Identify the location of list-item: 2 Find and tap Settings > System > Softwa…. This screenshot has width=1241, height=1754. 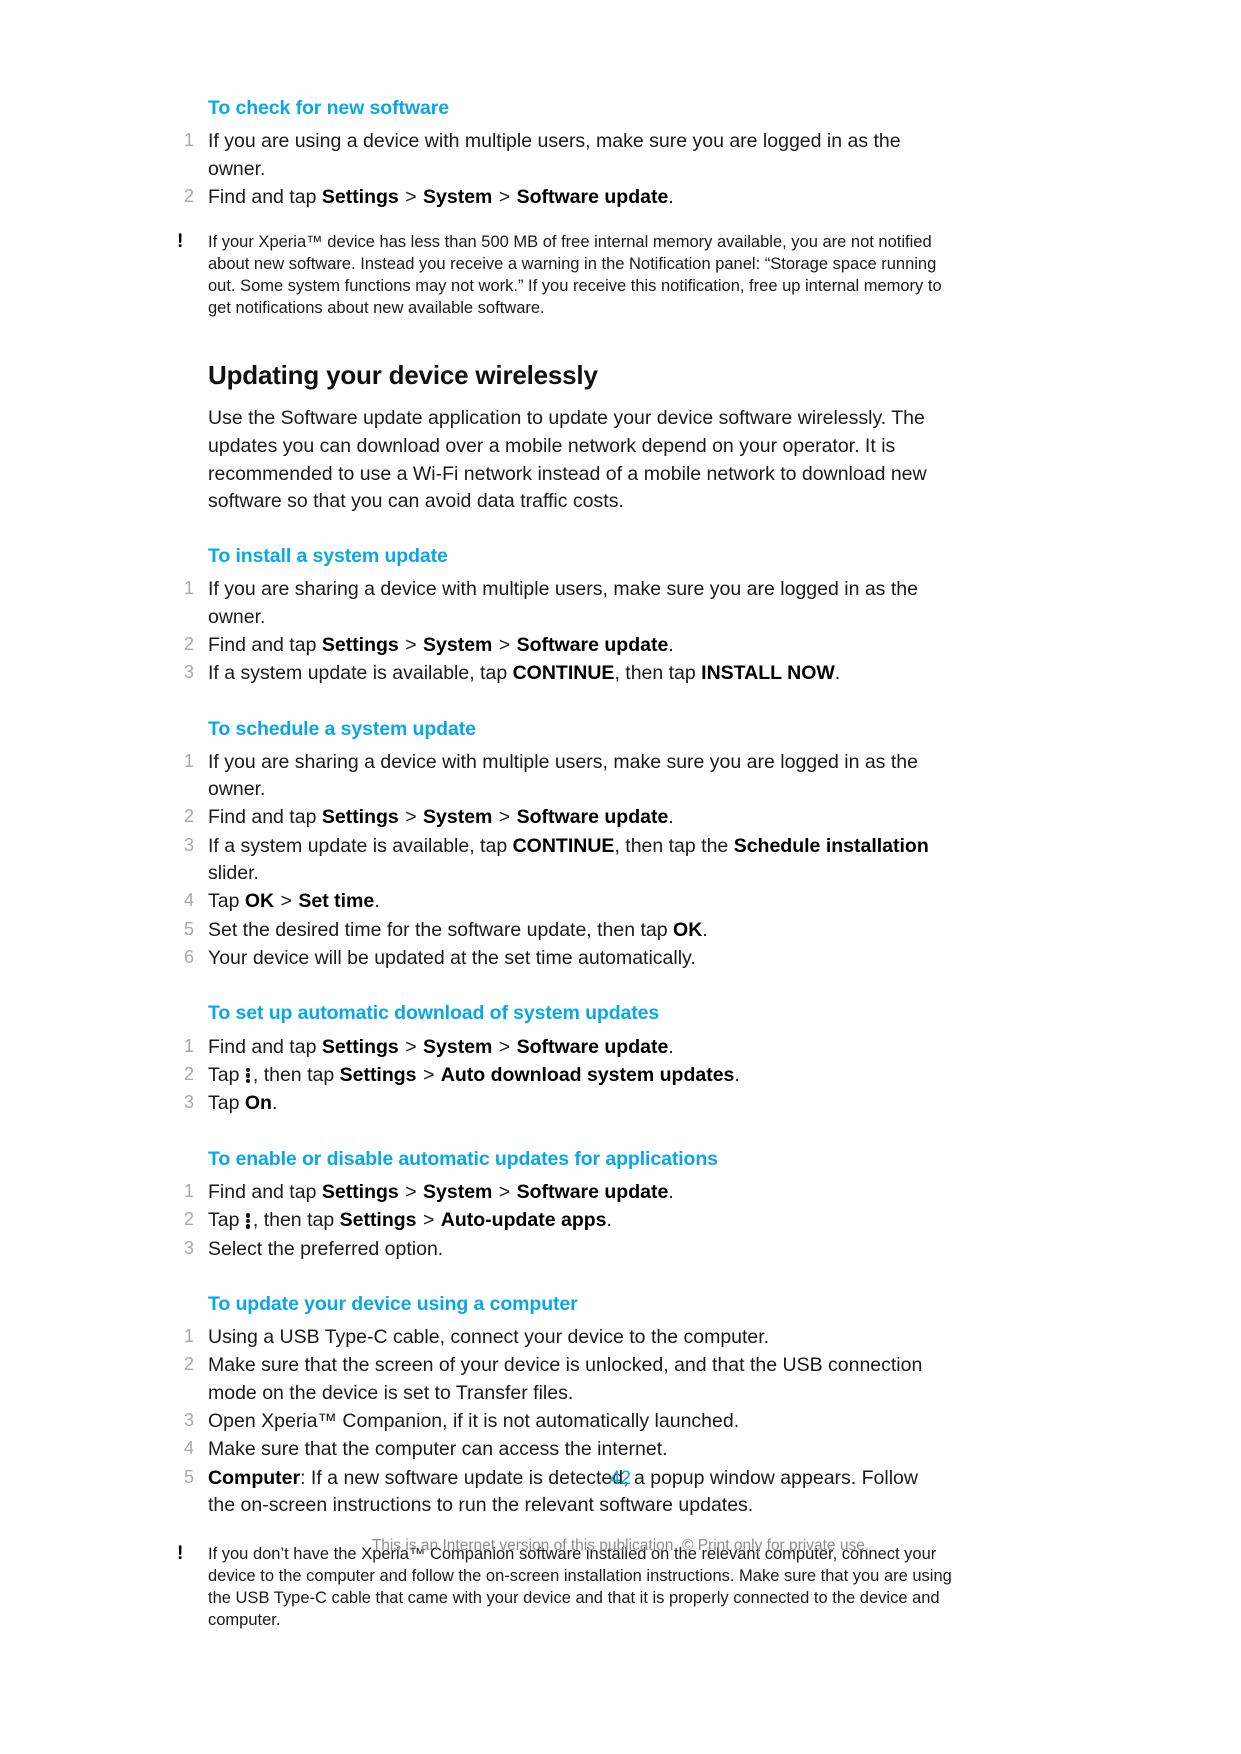
(554, 197).